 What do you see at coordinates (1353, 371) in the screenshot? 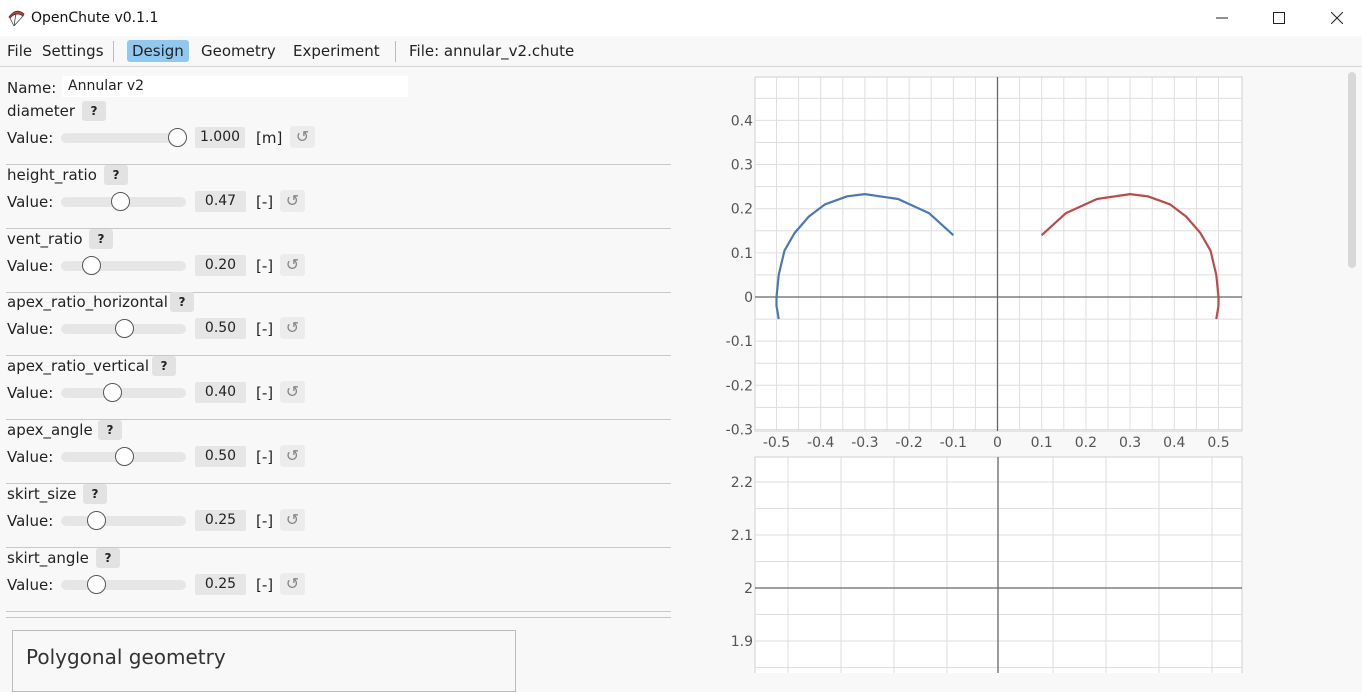
I see `vertical-scrollbar` at bounding box center [1353, 371].